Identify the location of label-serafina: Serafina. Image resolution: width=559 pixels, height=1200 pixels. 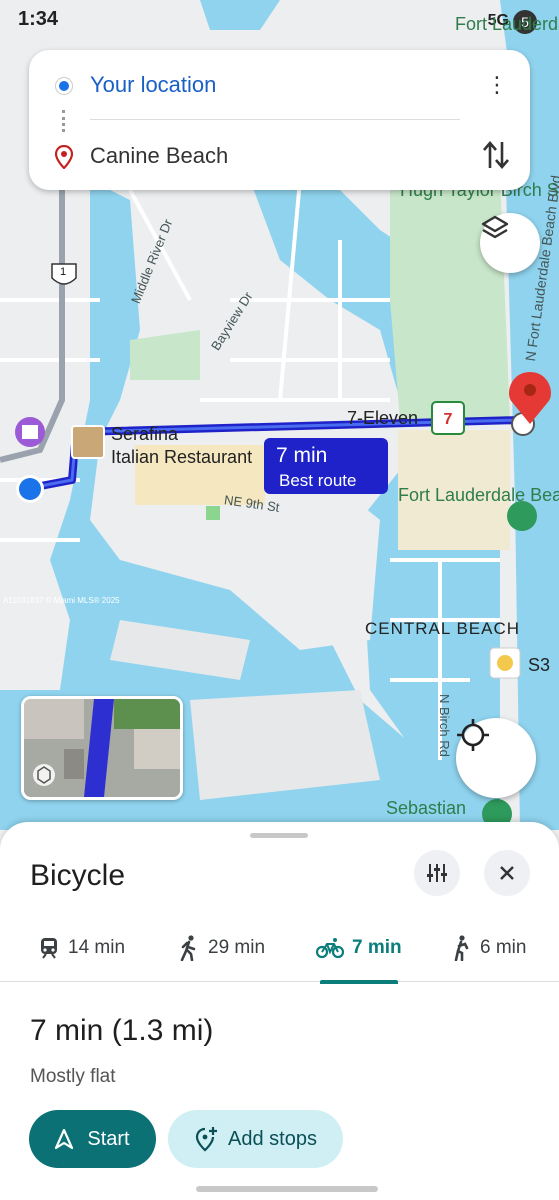
(145, 434).